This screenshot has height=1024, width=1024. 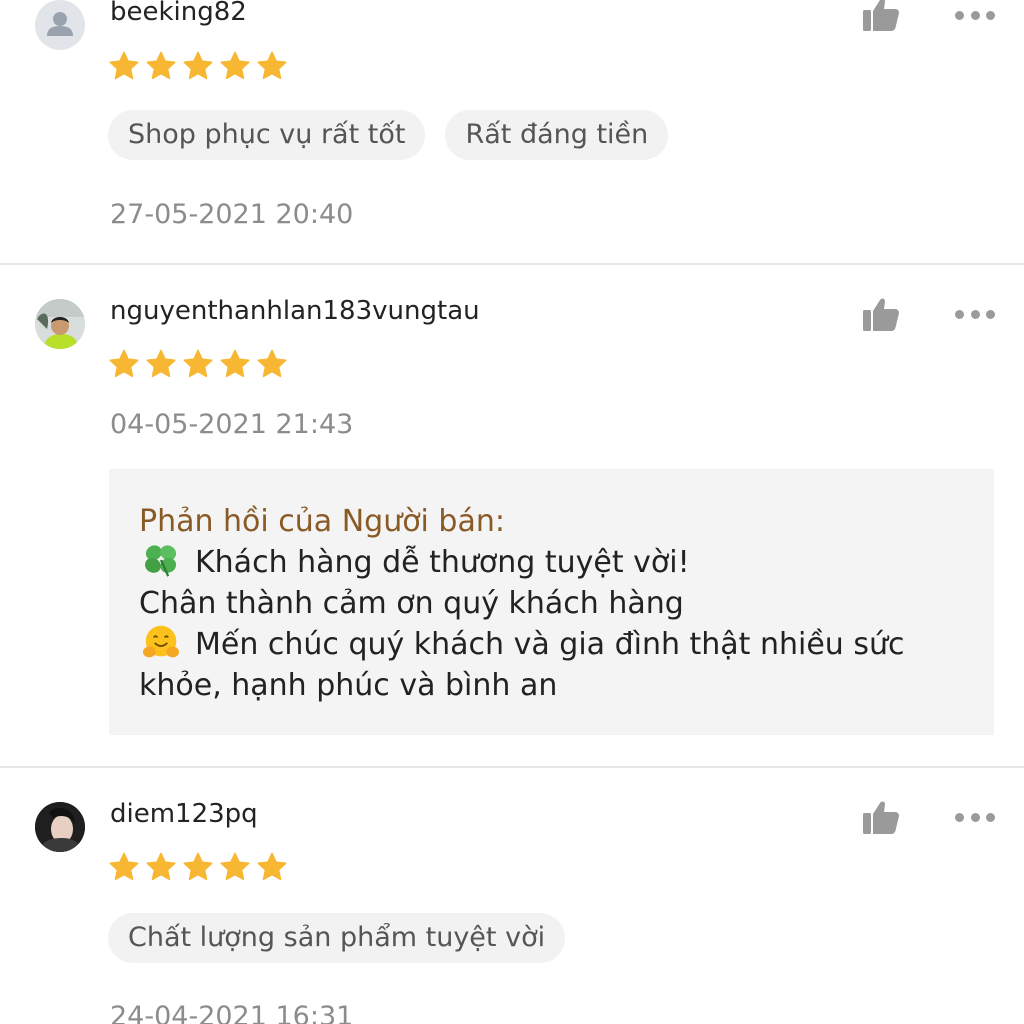 I want to click on review-tags: Chất lượng sản phẩm tuyệt vời, so click(x=337, y=938).